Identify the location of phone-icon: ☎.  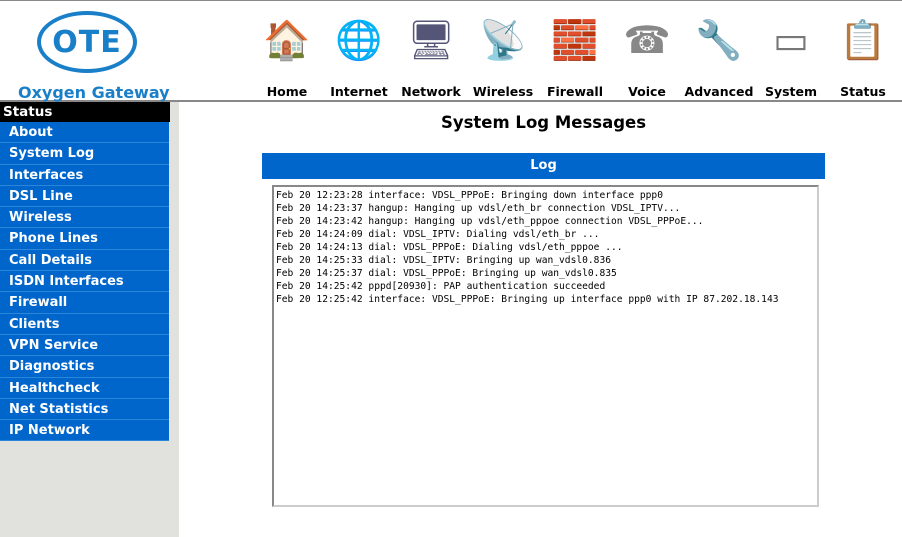
(647, 40).